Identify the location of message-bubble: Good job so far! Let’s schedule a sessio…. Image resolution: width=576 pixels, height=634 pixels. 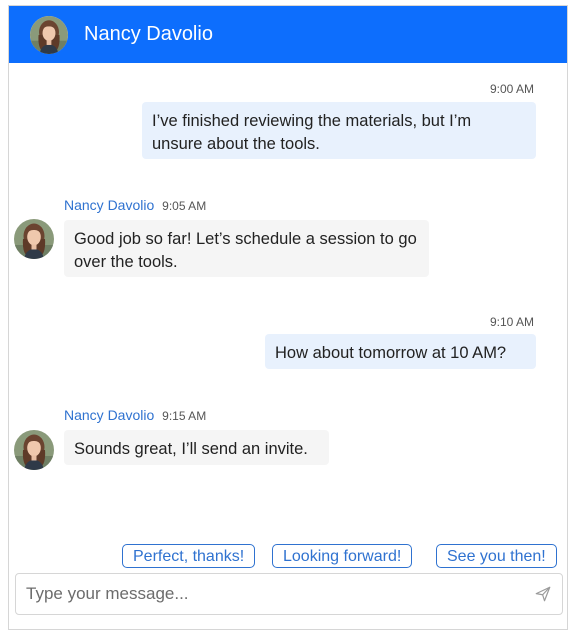
(246, 248).